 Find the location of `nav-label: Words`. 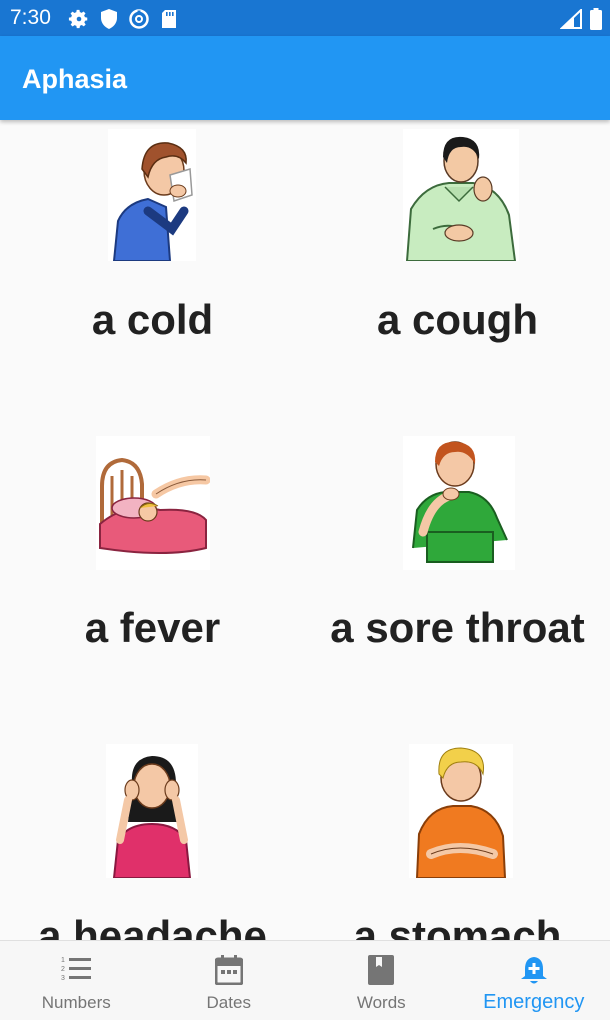

nav-label: Words is located at coordinates (381, 1002).